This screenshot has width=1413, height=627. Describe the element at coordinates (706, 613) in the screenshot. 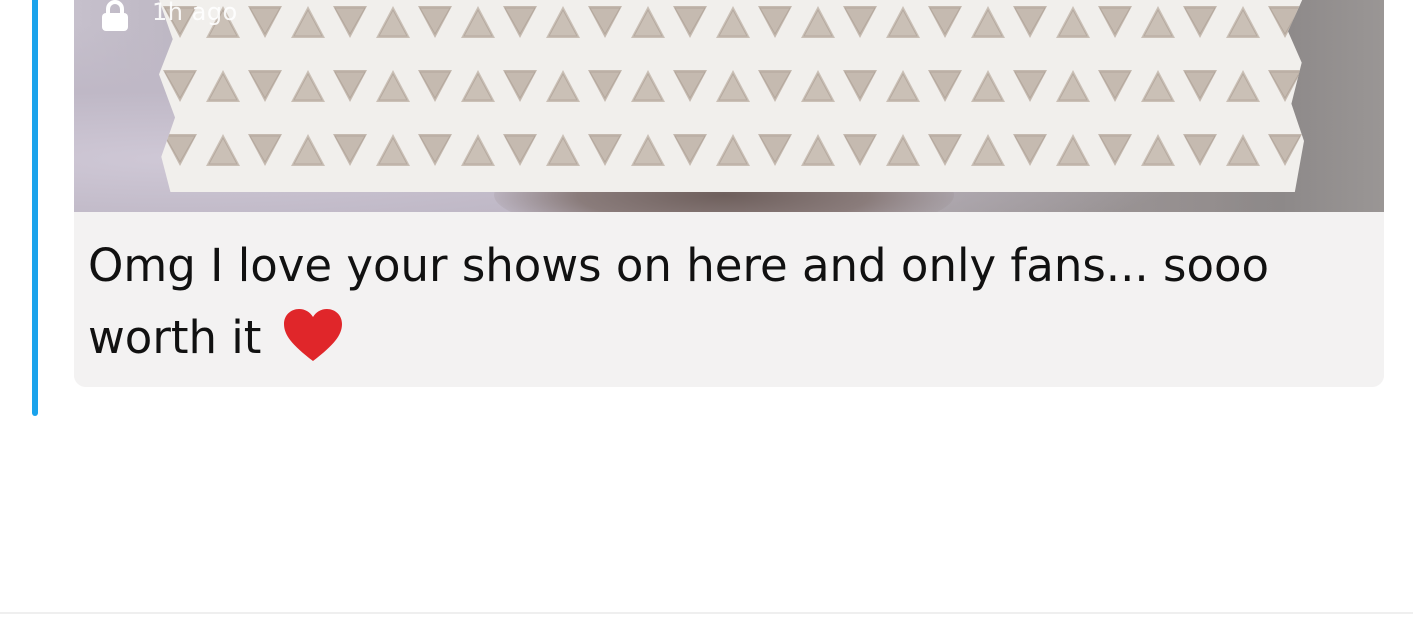

I see `bottom-divider` at that location.